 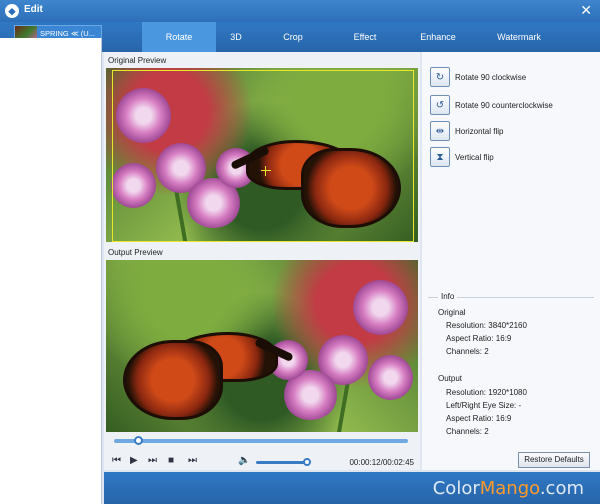 What do you see at coordinates (440, 131) in the screenshot?
I see `horizontal-flip-icon: ⇹` at bounding box center [440, 131].